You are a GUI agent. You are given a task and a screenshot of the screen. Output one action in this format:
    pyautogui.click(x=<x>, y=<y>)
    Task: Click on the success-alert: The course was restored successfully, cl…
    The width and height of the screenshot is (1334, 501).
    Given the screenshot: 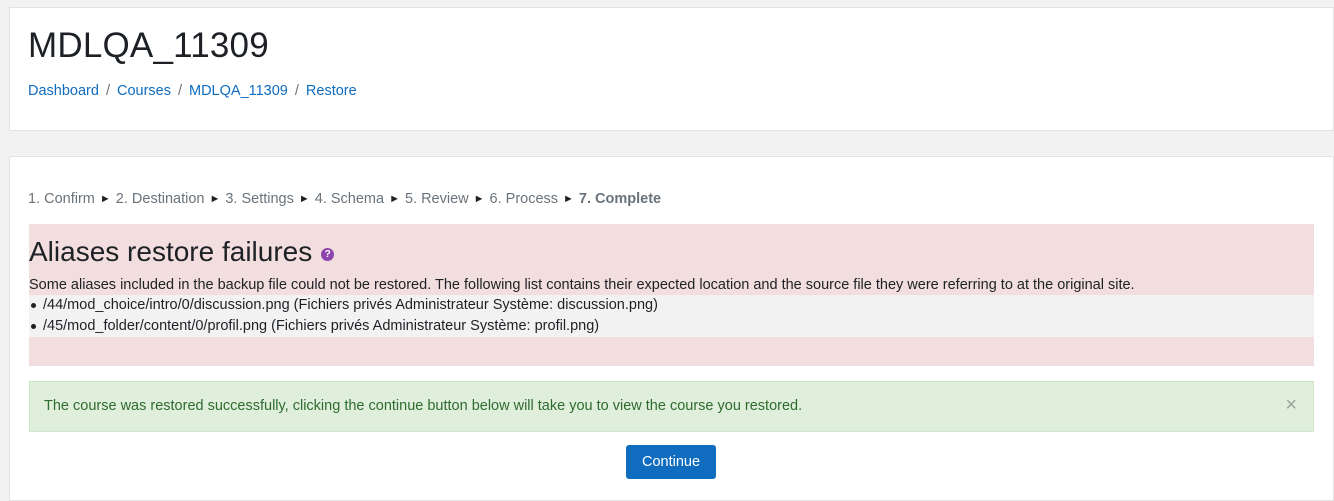 What is the action you would take?
    pyautogui.click(x=671, y=406)
    